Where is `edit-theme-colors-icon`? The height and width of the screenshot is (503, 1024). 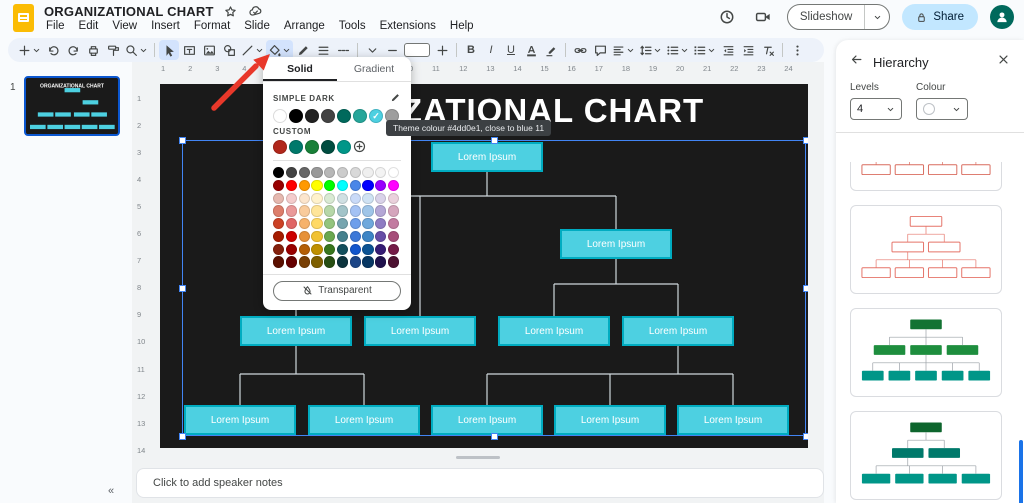 edit-theme-colors-icon is located at coordinates (395, 98).